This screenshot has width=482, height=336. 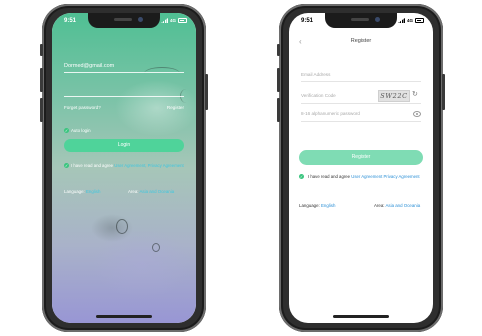 I want to click on verification-code-input: Verification Code, so click(x=318, y=95).